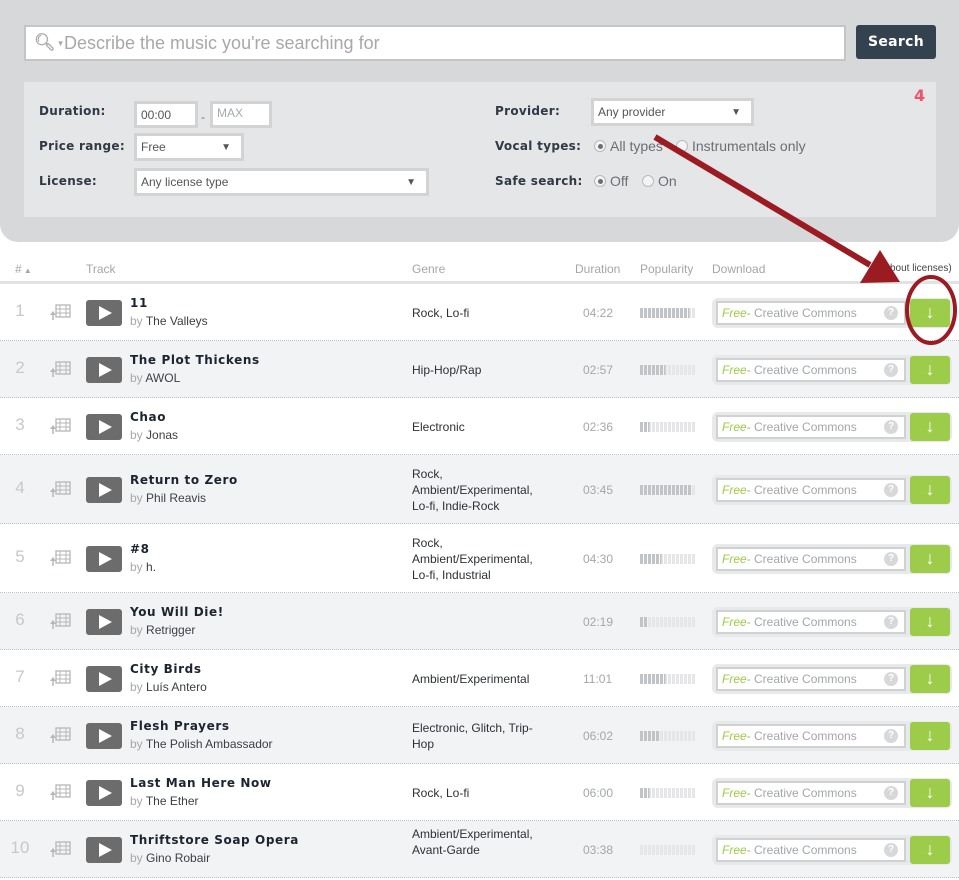  Describe the element at coordinates (177, 612) in the screenshot. I see `track-title: You Will Die!` at that location.